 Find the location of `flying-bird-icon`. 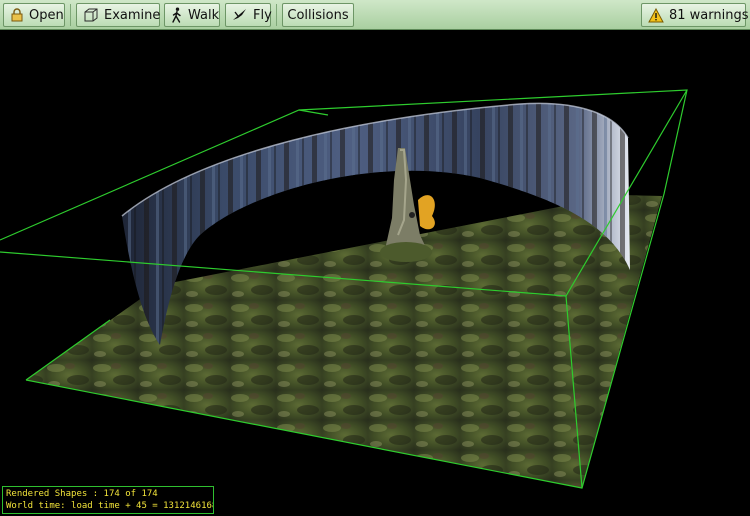

flying-bird-icon is located at coordinates (240, 15).